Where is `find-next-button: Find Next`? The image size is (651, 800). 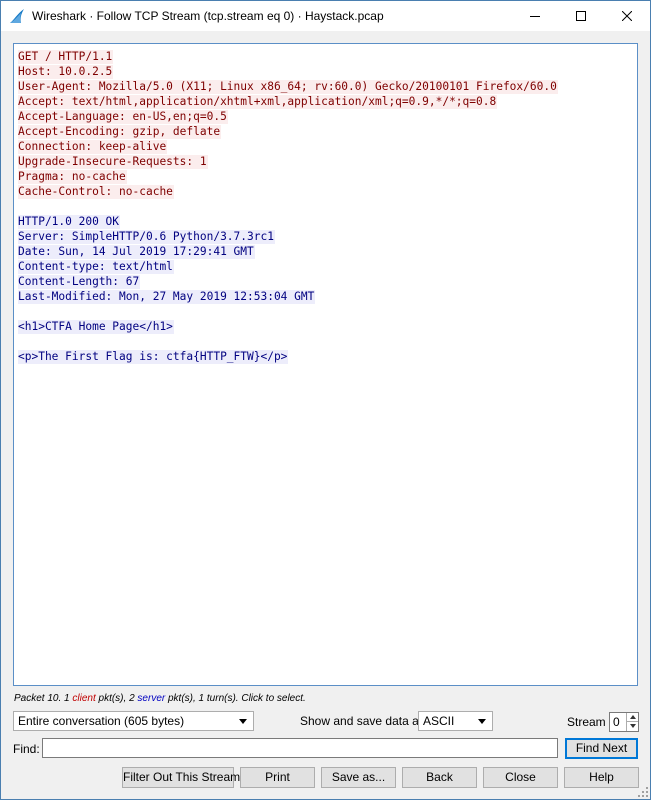
find-next-button: Find Next is located at coordinates (601, 748).